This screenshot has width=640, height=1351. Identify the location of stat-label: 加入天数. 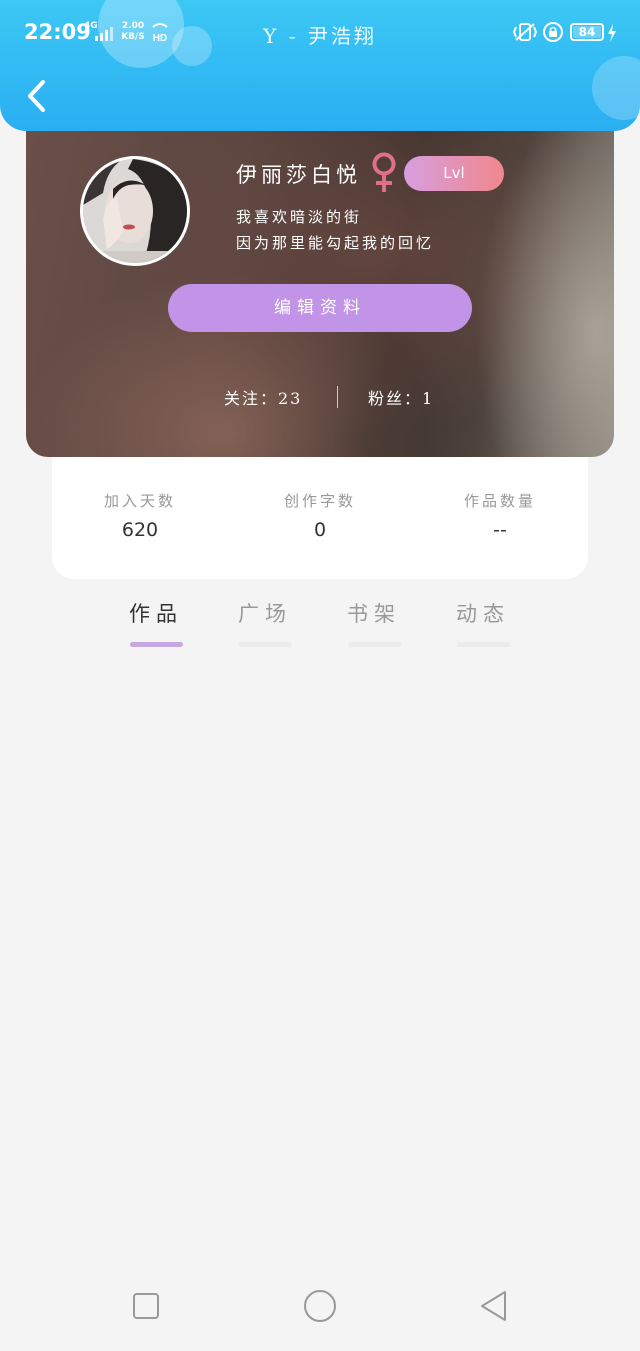
(139, 501).